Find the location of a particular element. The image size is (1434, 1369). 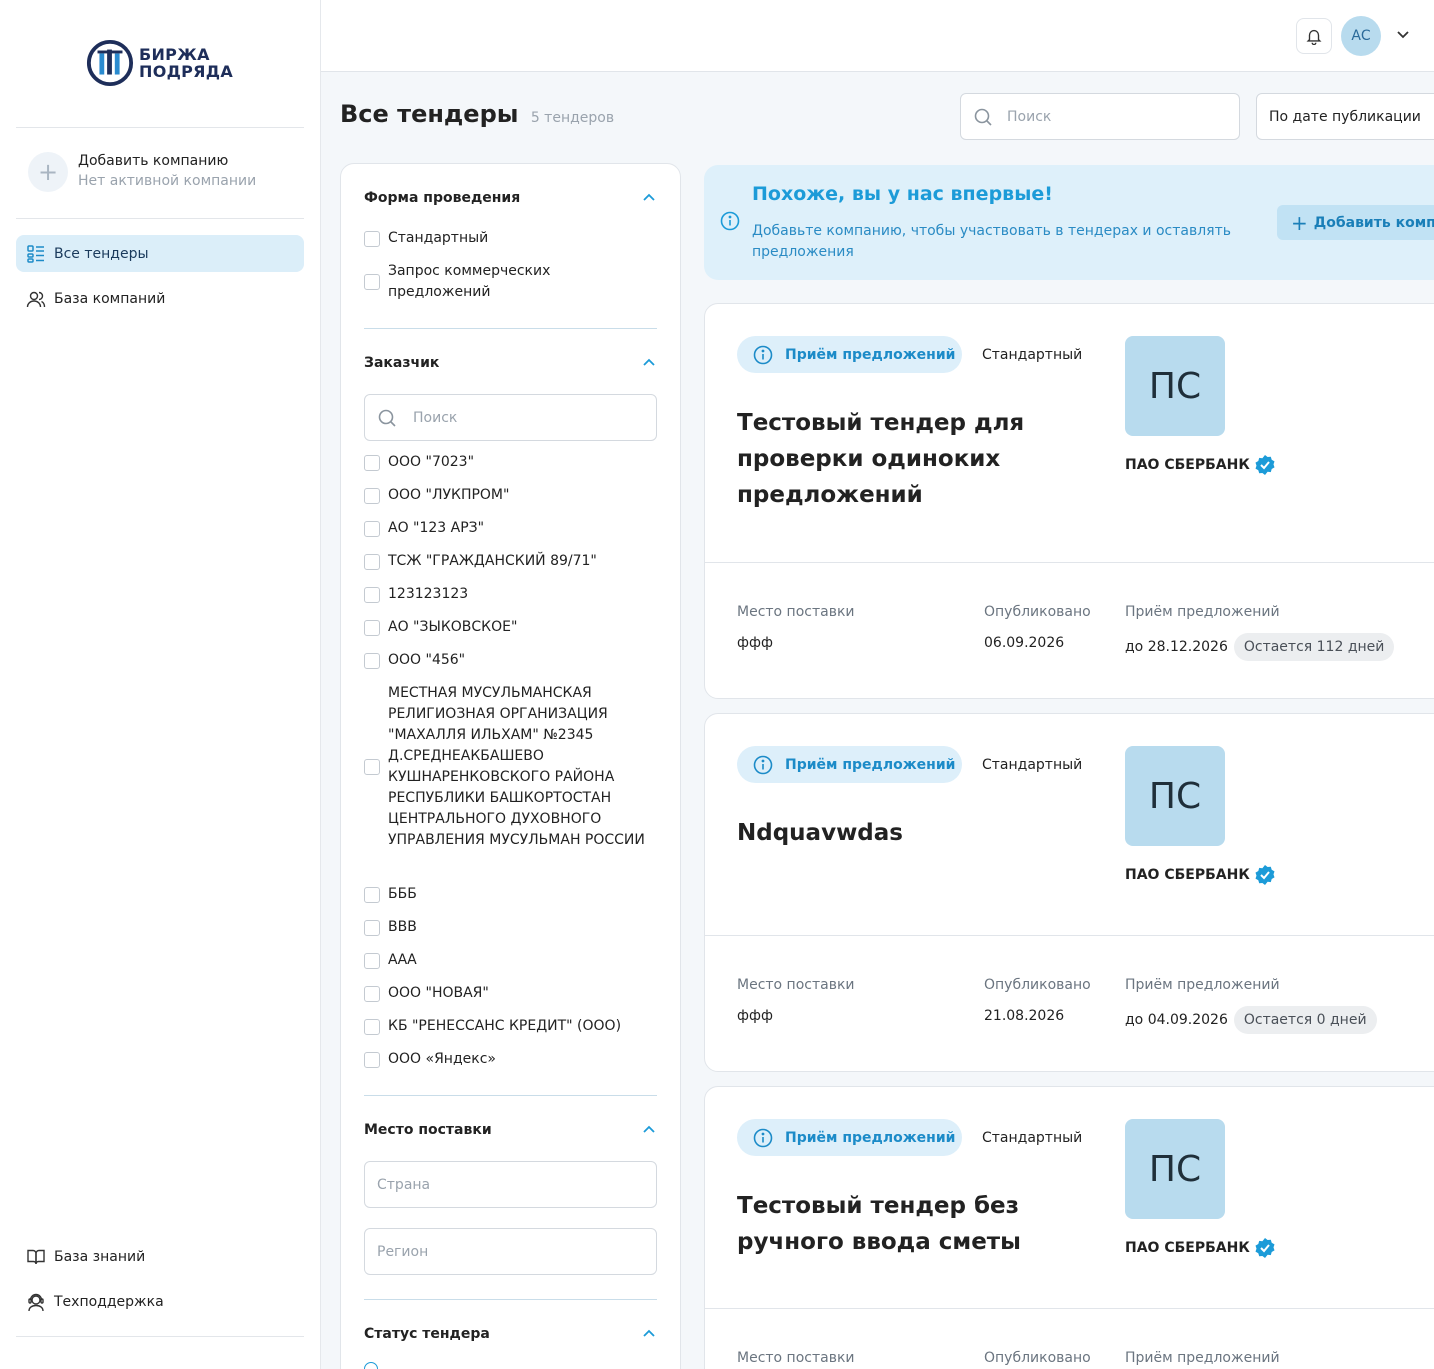

sidebar-item-support: Техподдержка is located at coordinates (160, 1301).